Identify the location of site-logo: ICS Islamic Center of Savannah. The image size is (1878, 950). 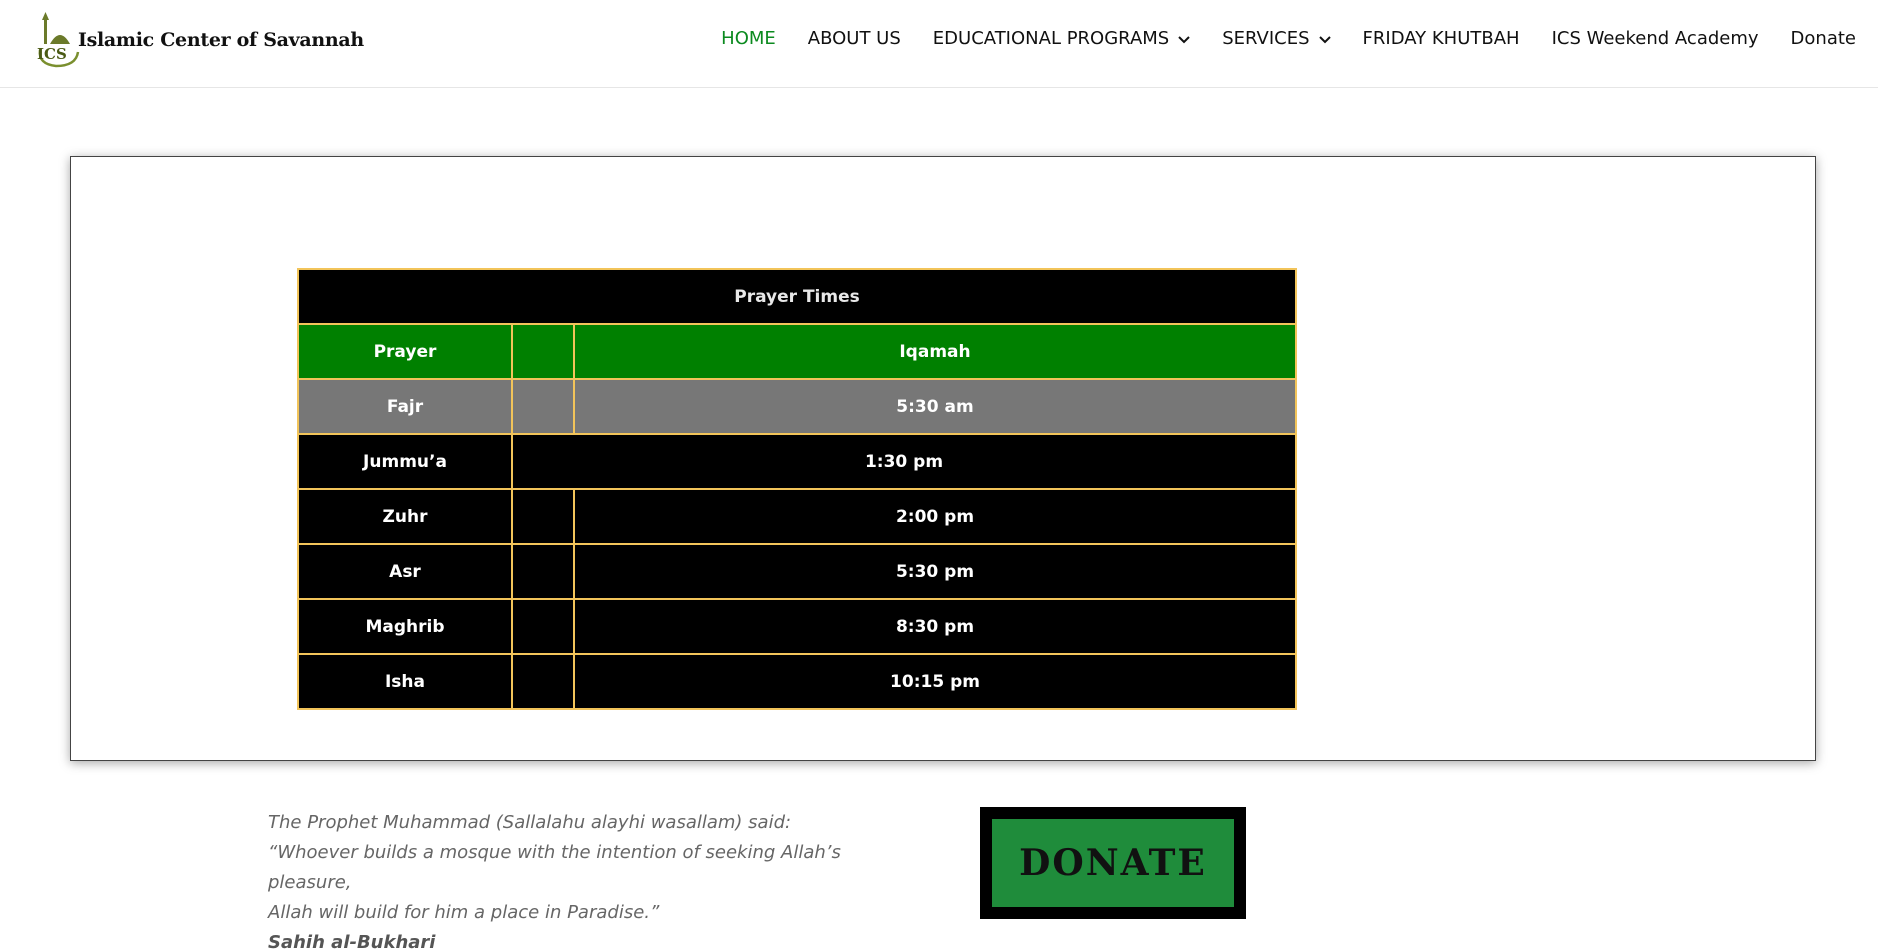
(200, 40).